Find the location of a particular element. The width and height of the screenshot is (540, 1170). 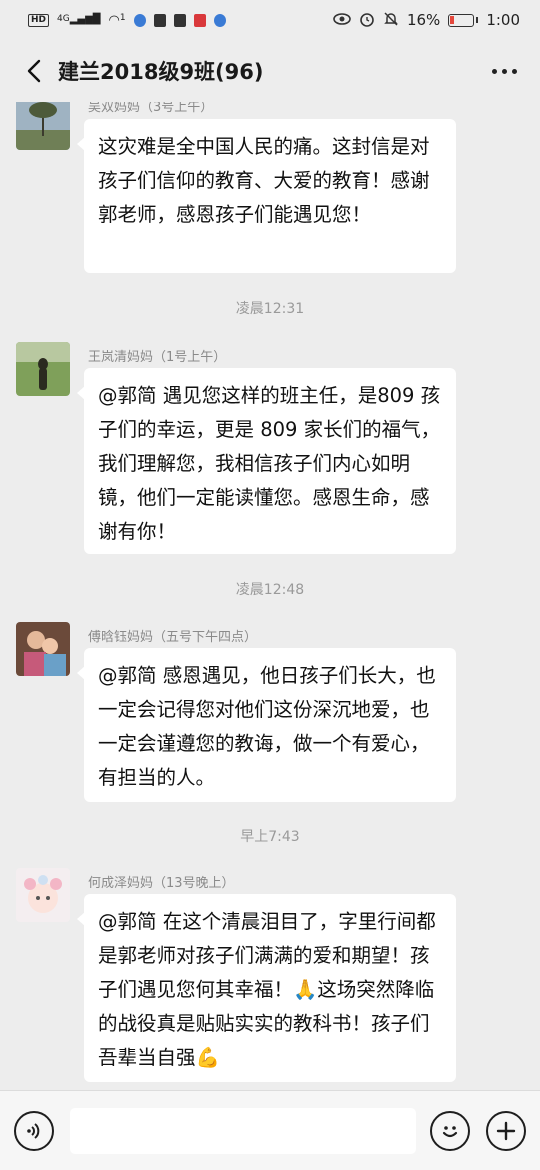

input-bar is located at coordinates (270, 1130).